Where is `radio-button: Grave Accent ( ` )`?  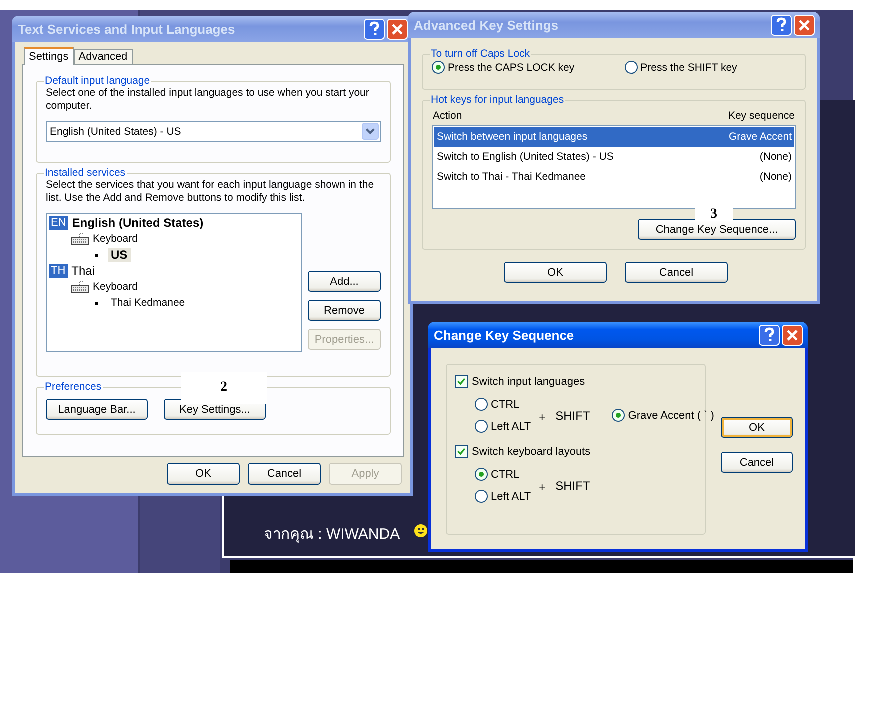
radio-button: Grave Accent ( ` ) is located at coordinates (663, 415).